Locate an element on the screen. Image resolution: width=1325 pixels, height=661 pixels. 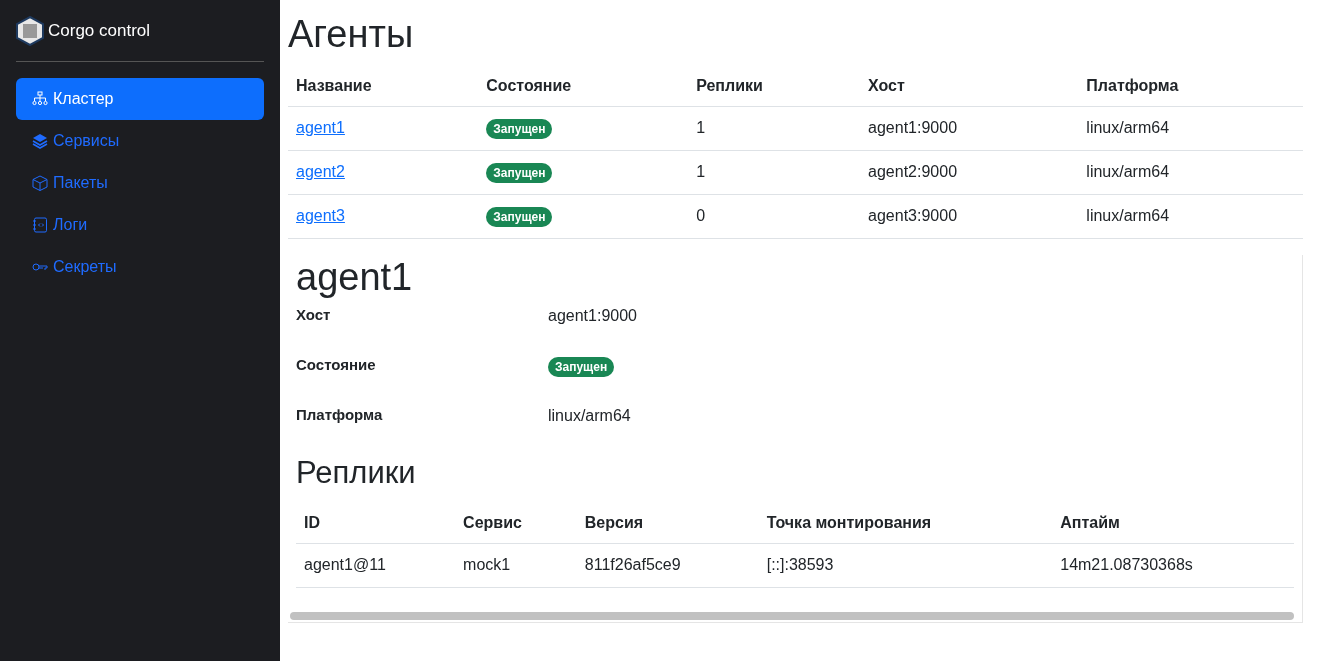
table-cell: agent2:9000 is located at coordinates (969, 172).